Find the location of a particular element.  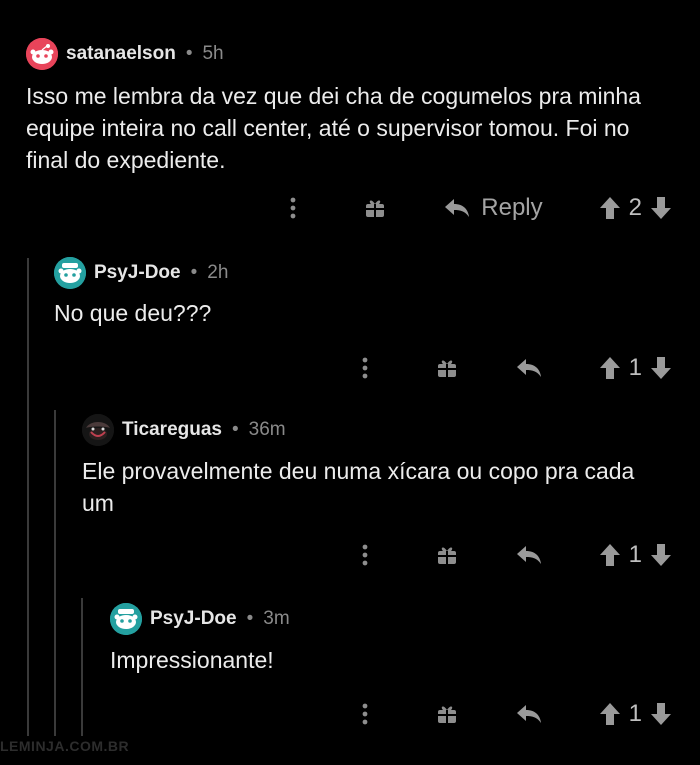

comment-header: PsyJ-Doe • 3m is located at coordinates (200, 619).